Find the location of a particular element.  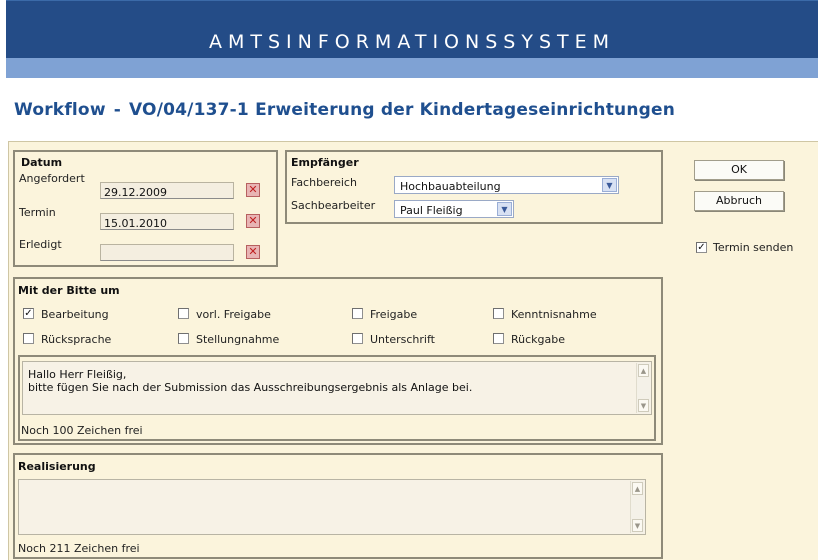

message-line-1: Hallo Herr Fleißig, is located at coordinates (77, 374).